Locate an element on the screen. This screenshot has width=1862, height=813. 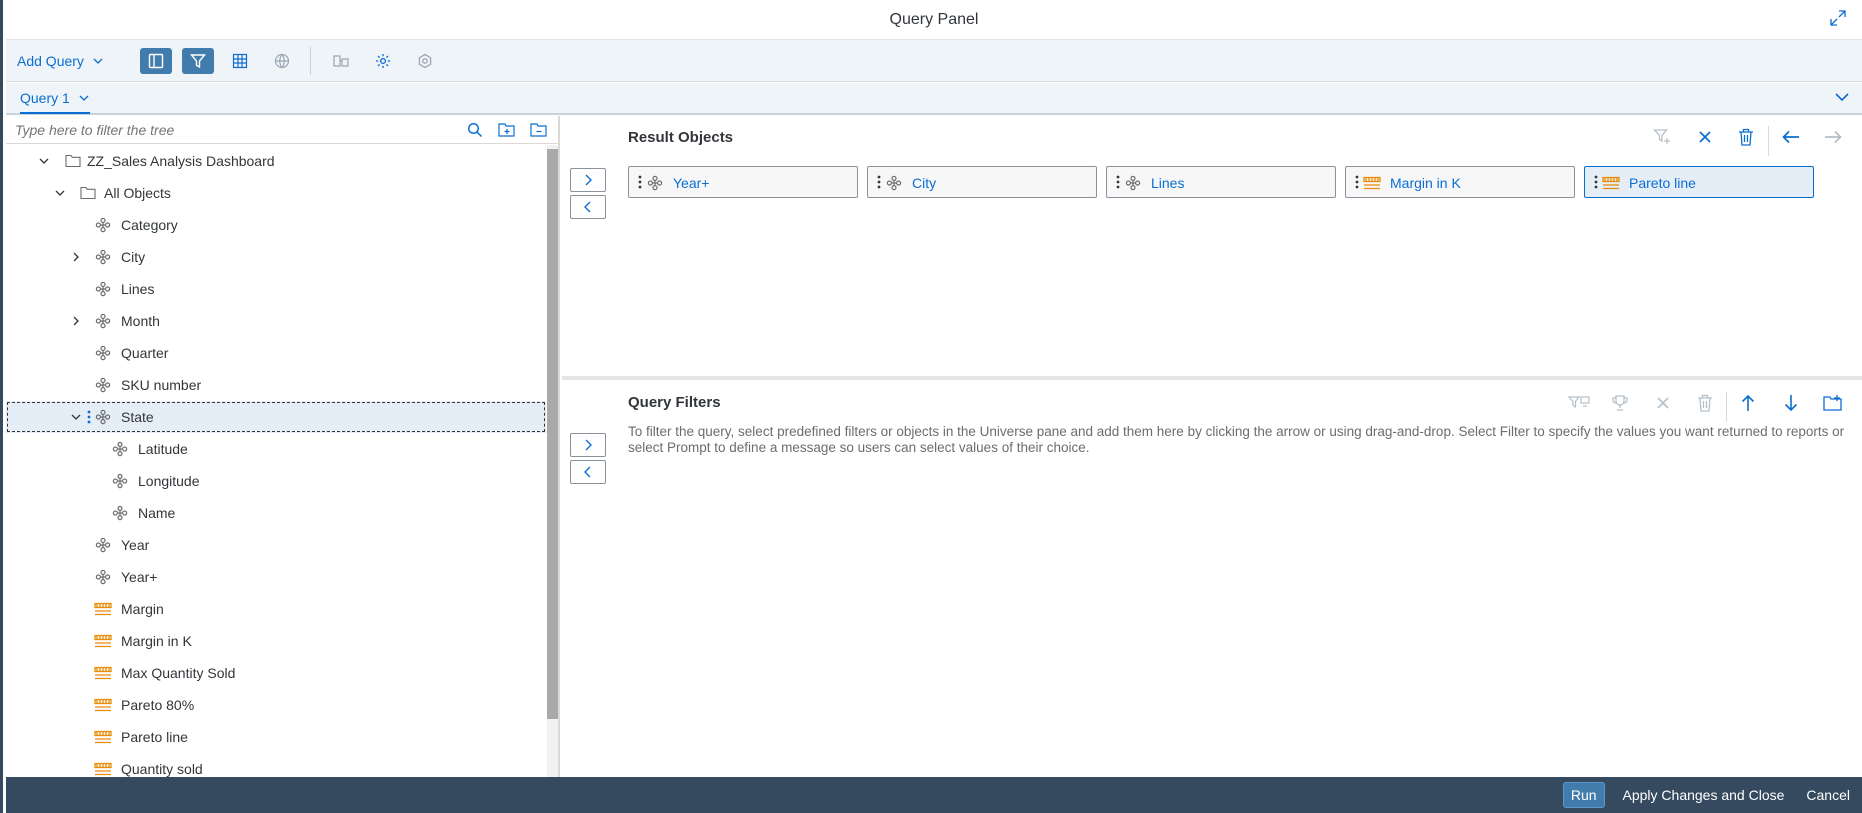
toggle-outline-button is located at coordinates (155, 60).